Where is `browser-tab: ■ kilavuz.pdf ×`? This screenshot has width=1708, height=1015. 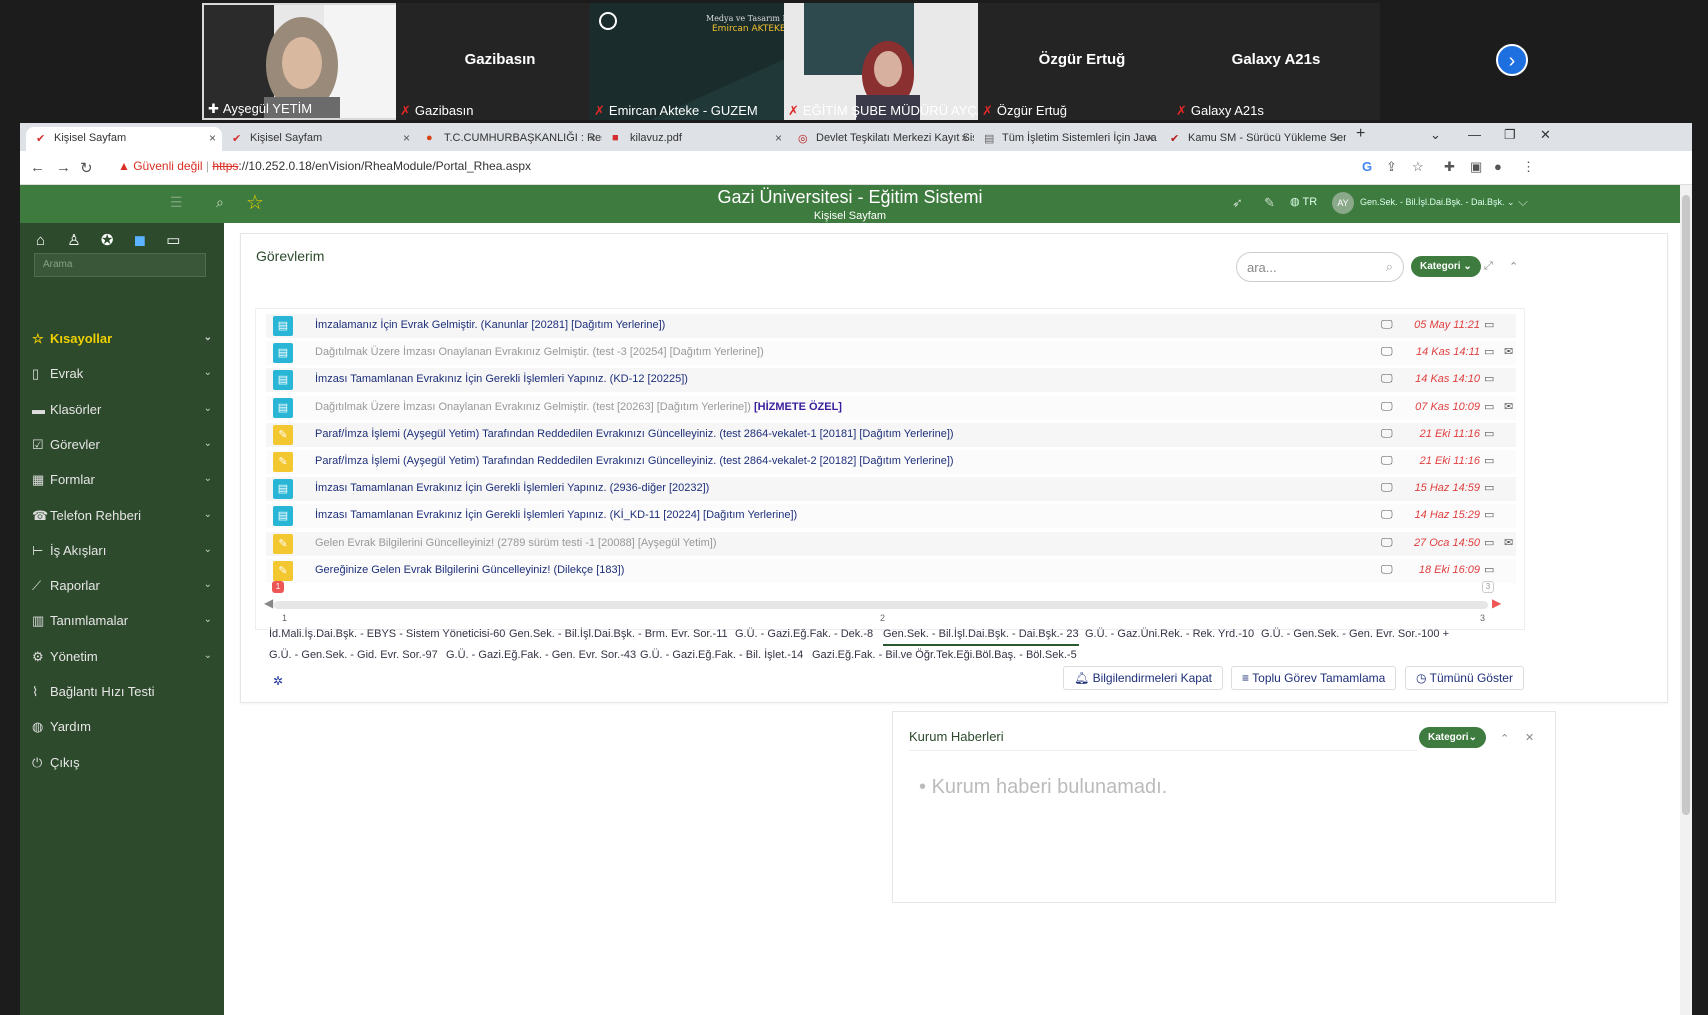 browser-tab: ■ kilavuz.pdf × is located at coordinates (695, 139).